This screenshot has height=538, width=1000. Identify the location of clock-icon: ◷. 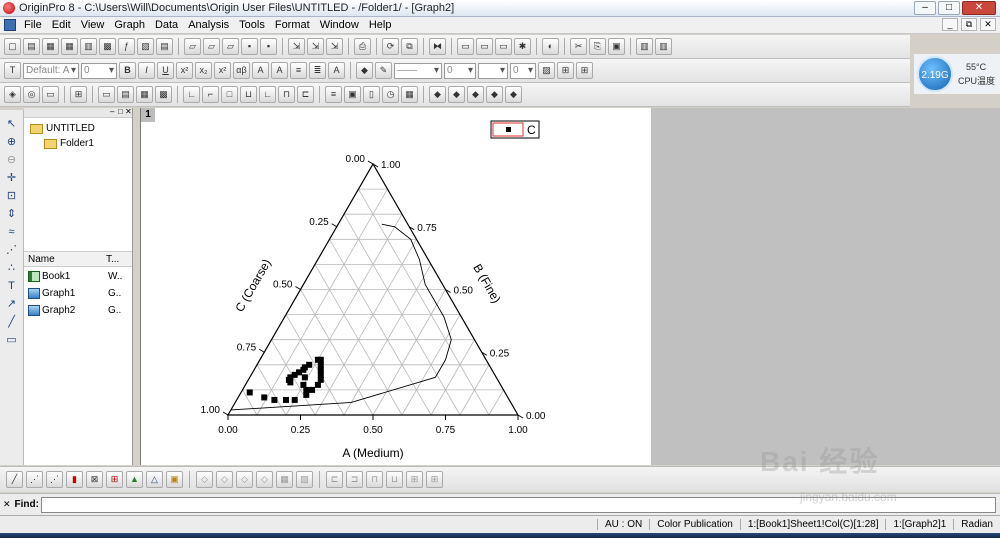
(390, 94).